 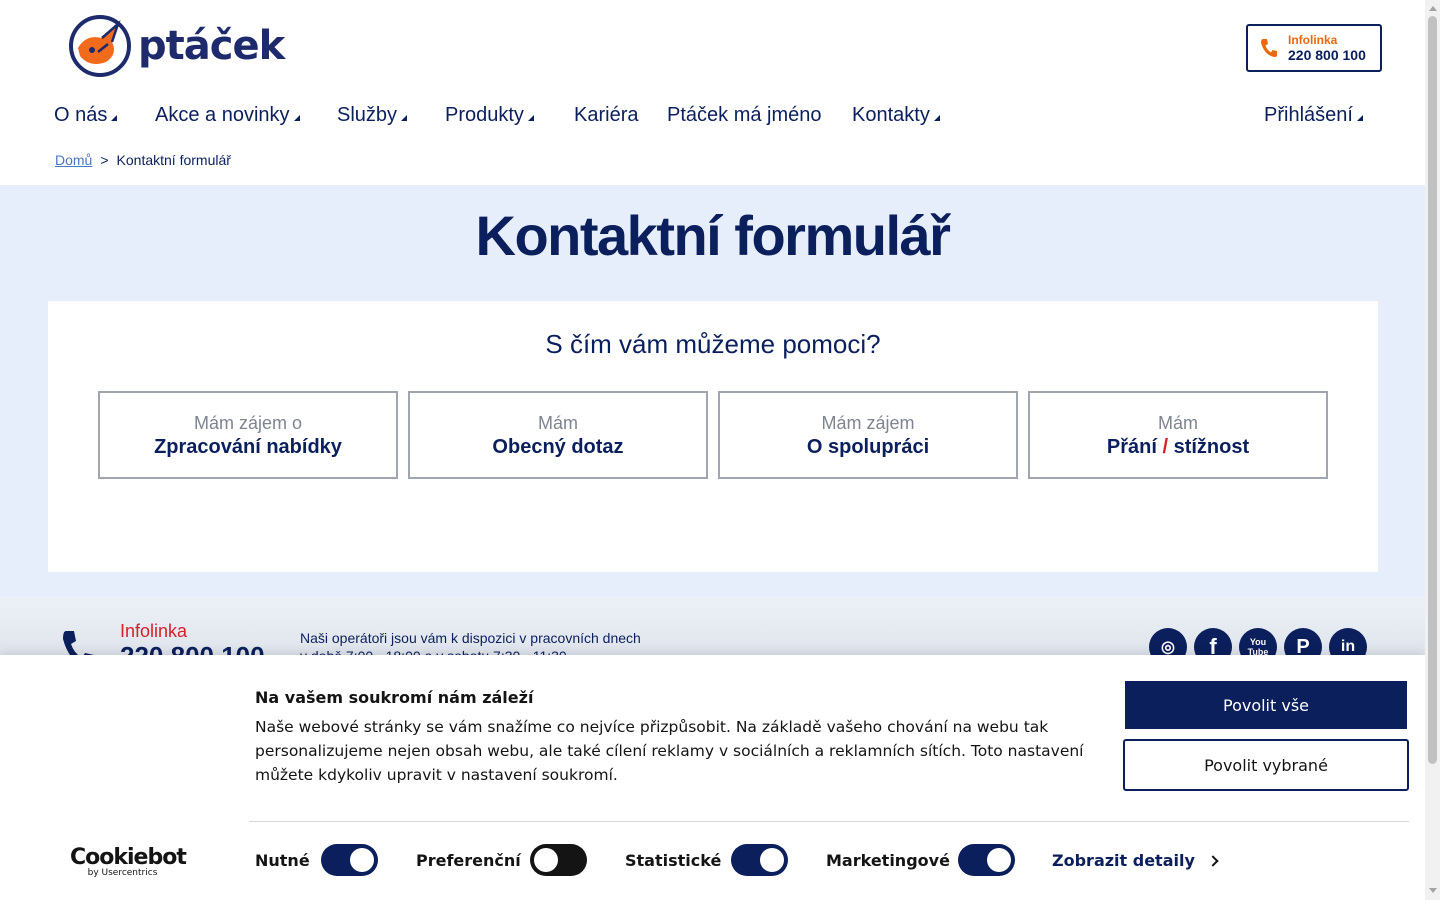 I want to click on toggle-label-preferencni: Preferenční, so click(x=468, y=860).